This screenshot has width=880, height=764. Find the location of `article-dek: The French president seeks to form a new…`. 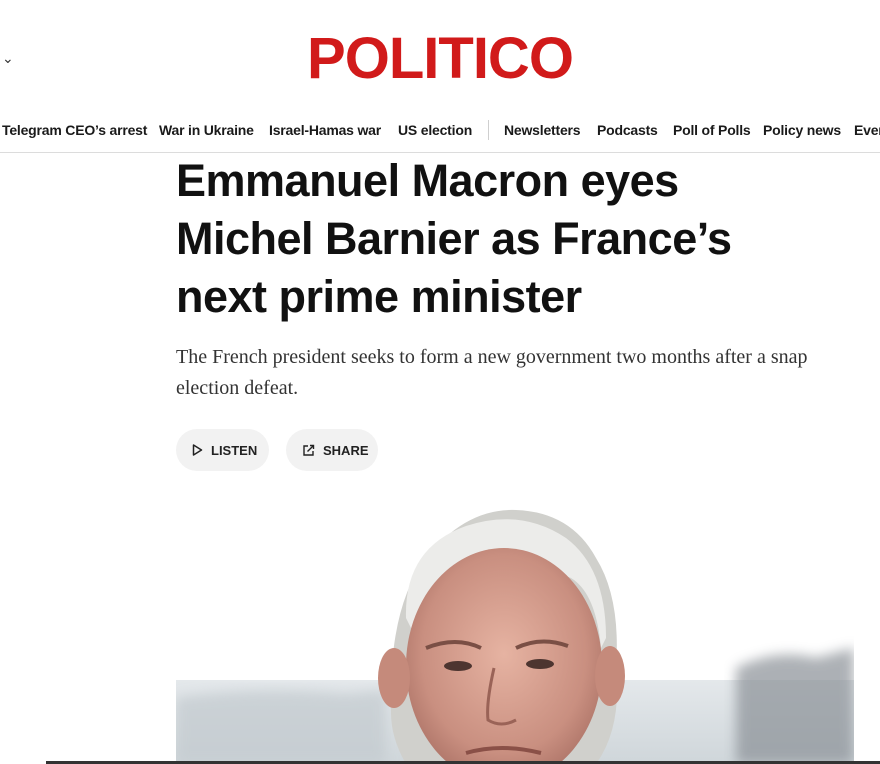

article-dek: The French president seeks to form a new… is located at coordinates (492, 372).